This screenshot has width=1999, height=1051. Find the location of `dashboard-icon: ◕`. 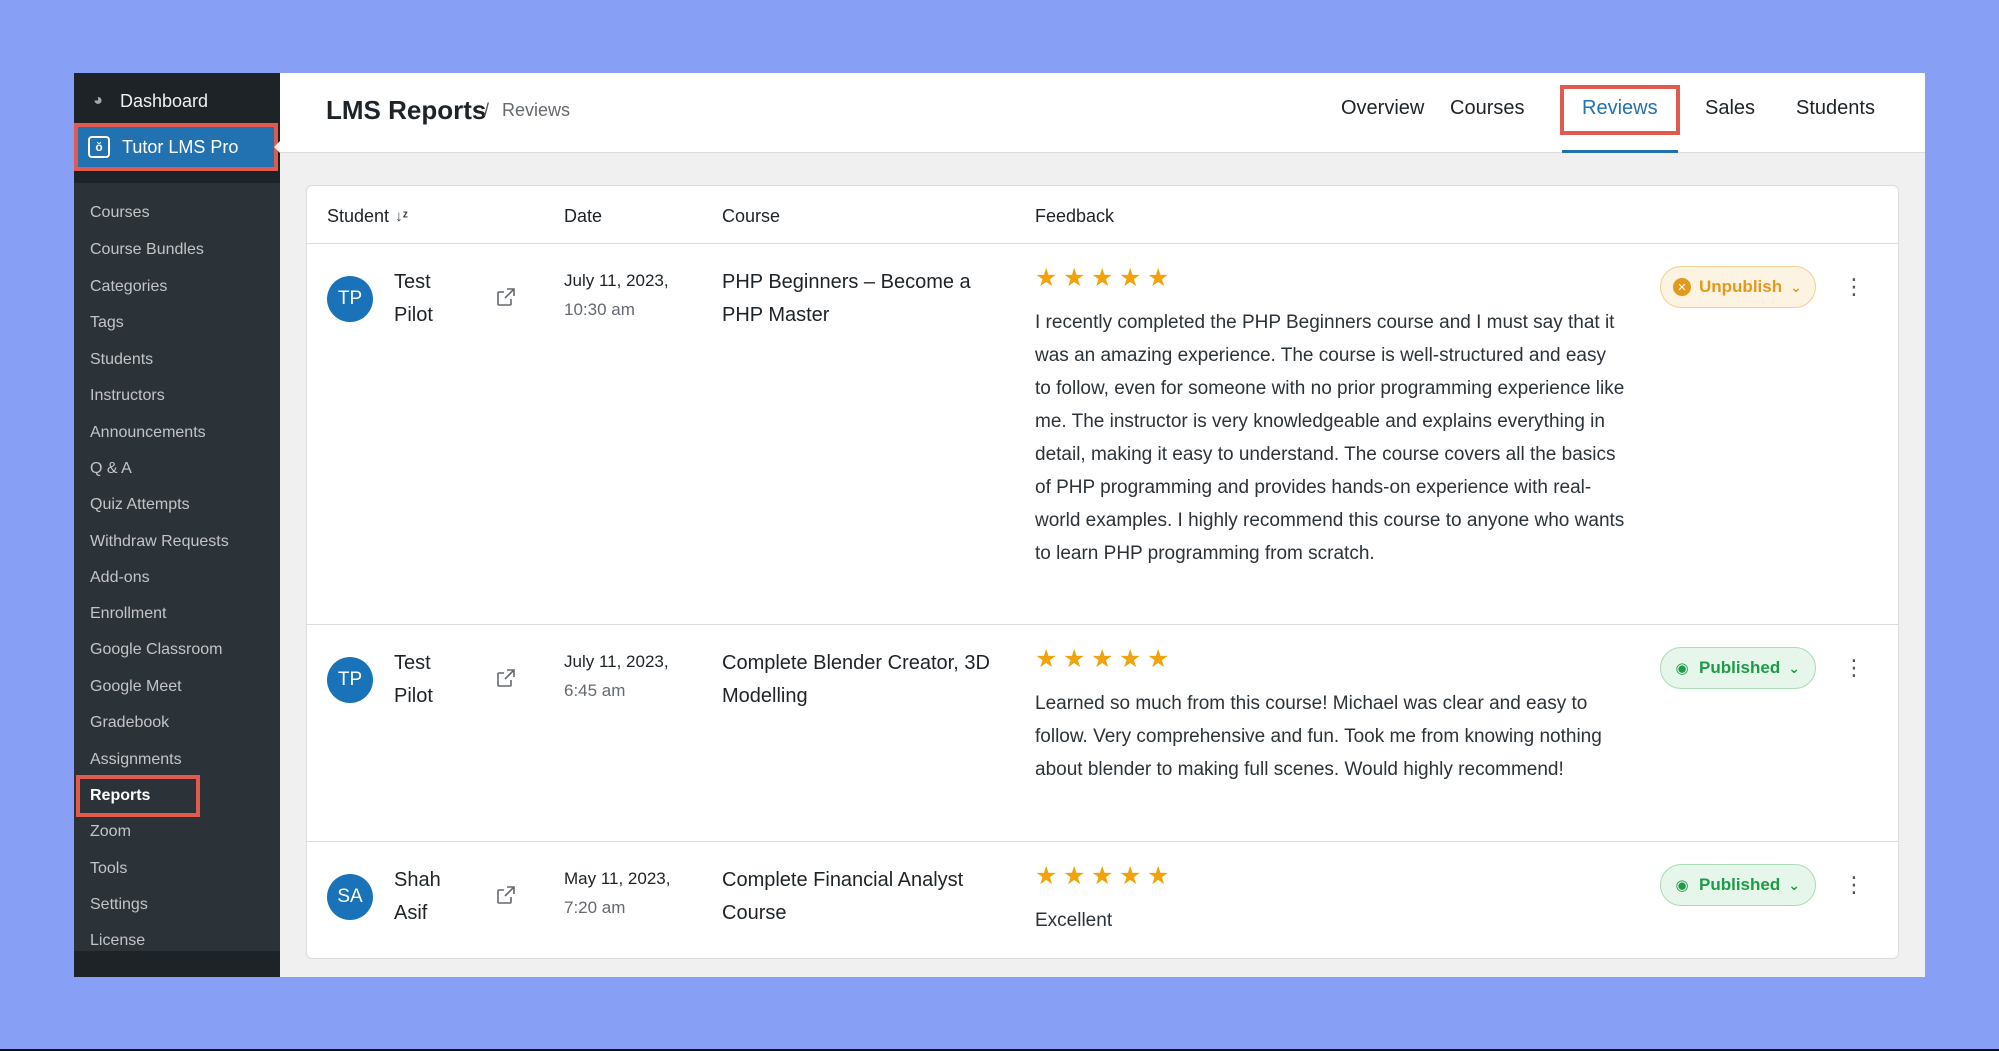

dashboard-icon: ◕ is located at coordinates (98, 100).